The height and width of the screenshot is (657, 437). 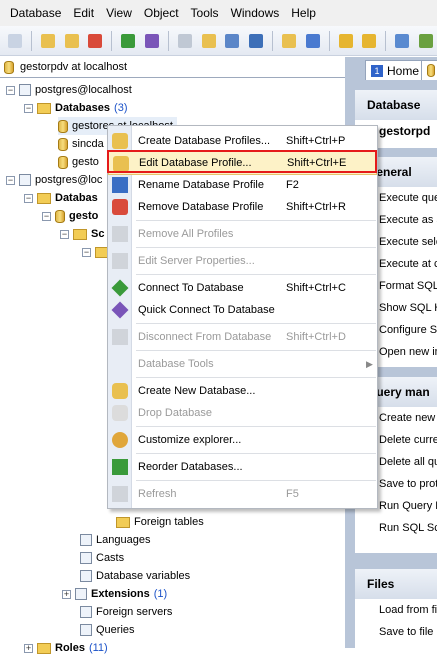 What do you see at coordinates (76, 198) in the screenshot?
I see `tree-node-label: Databas` at bounding box center [76, 198].